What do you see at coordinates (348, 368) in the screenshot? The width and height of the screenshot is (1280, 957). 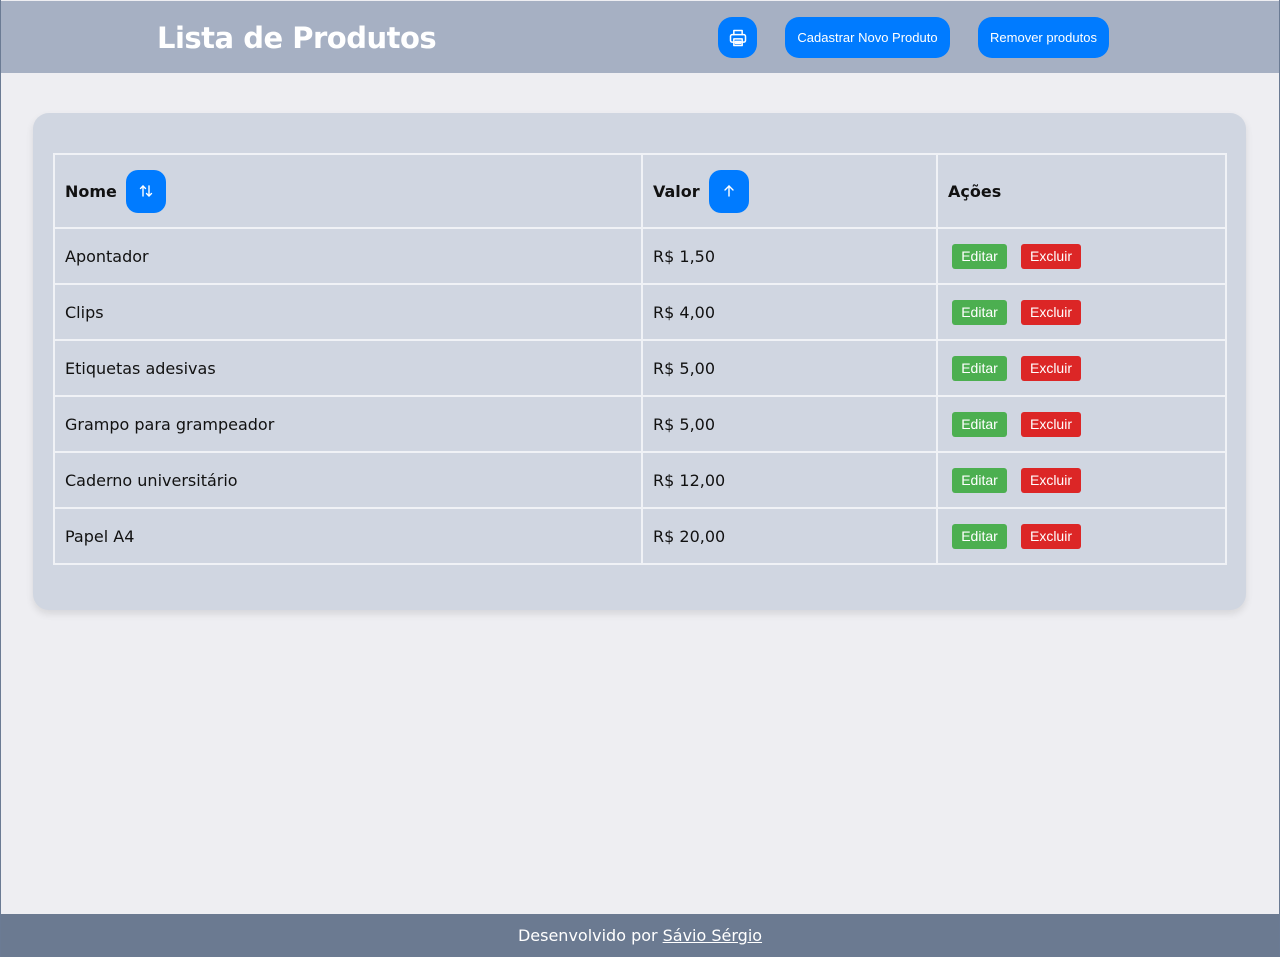 I see `product-name-cell: Etiquetas adesivas` at bounding box center [348, 368].